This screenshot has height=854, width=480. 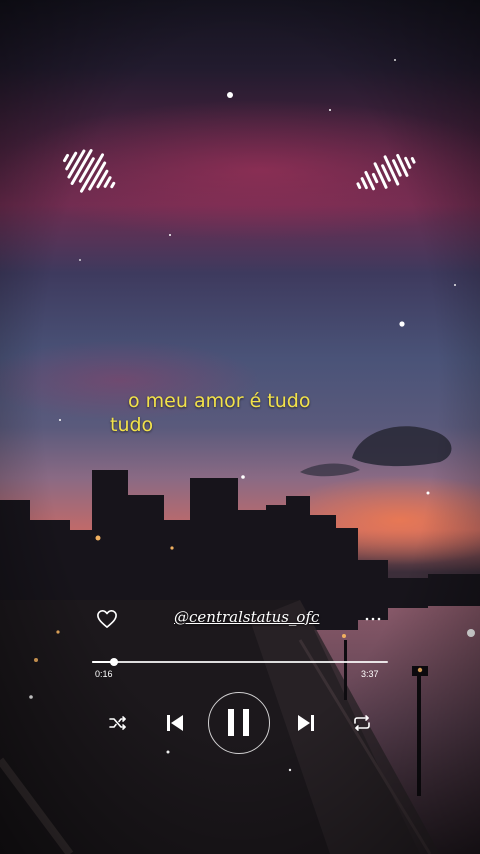 What do you see at coordinates (132, 425) in the screenshot?
I see `lyric-line-2: tudo` at bounding box center [132, 425].